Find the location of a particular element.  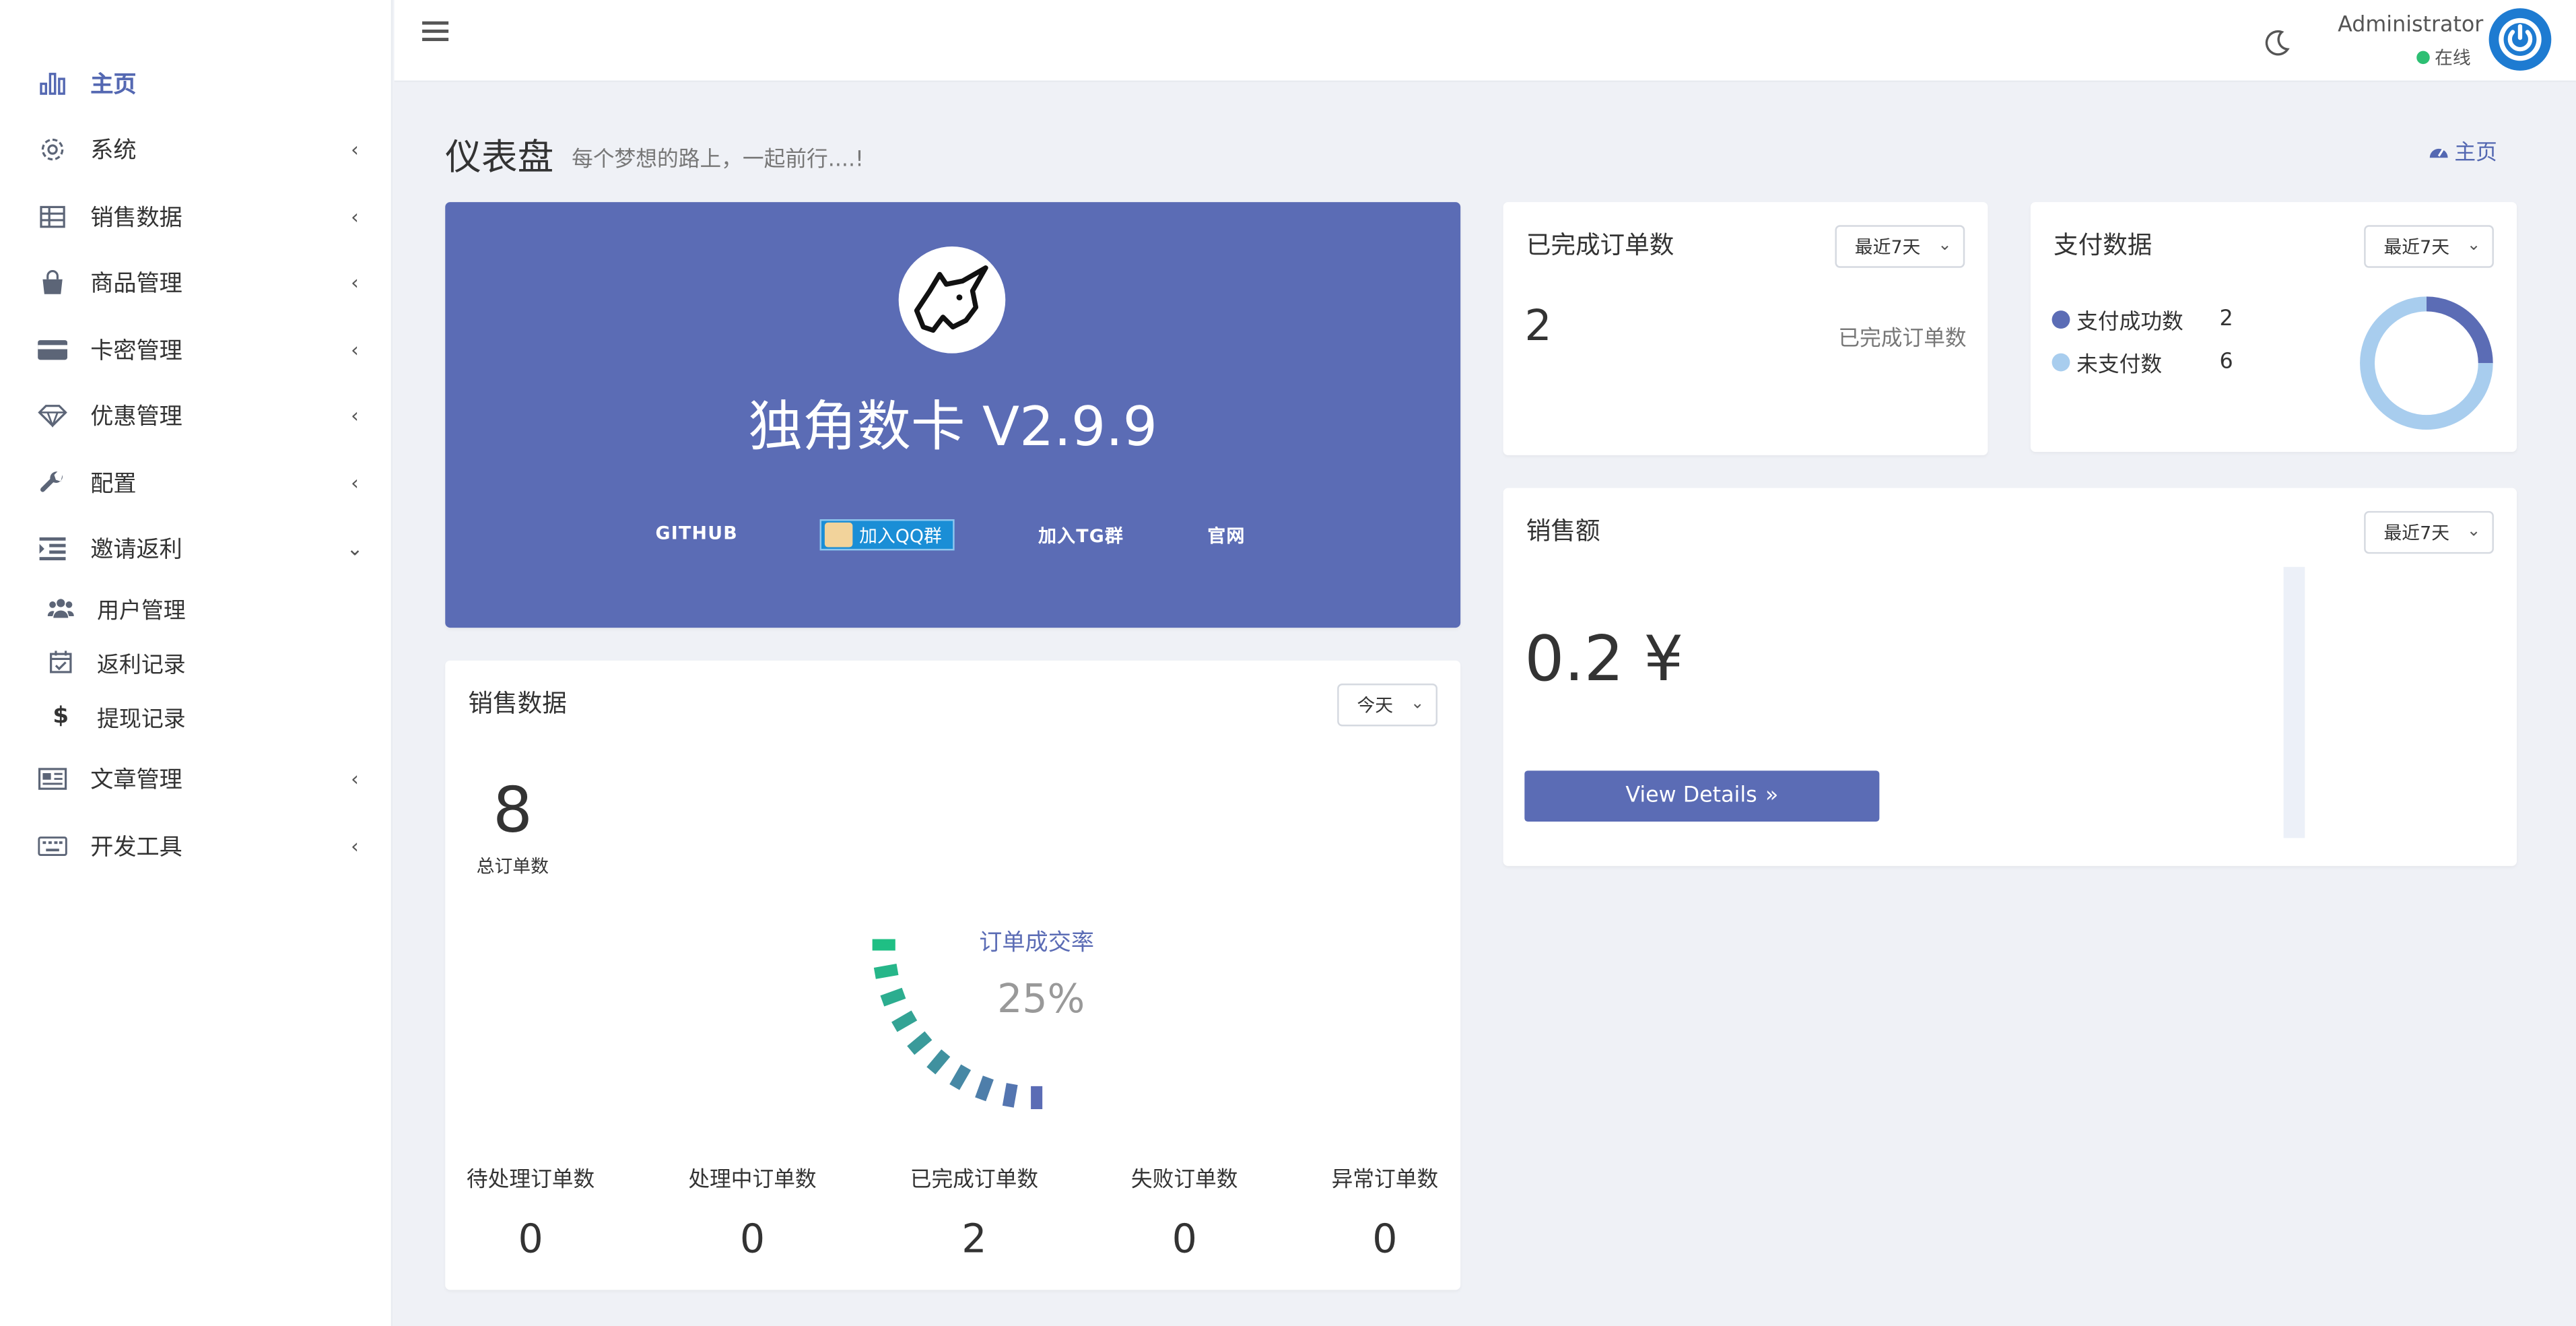

failed-orders-value: 0 is located at coordinates (1184, 1239).